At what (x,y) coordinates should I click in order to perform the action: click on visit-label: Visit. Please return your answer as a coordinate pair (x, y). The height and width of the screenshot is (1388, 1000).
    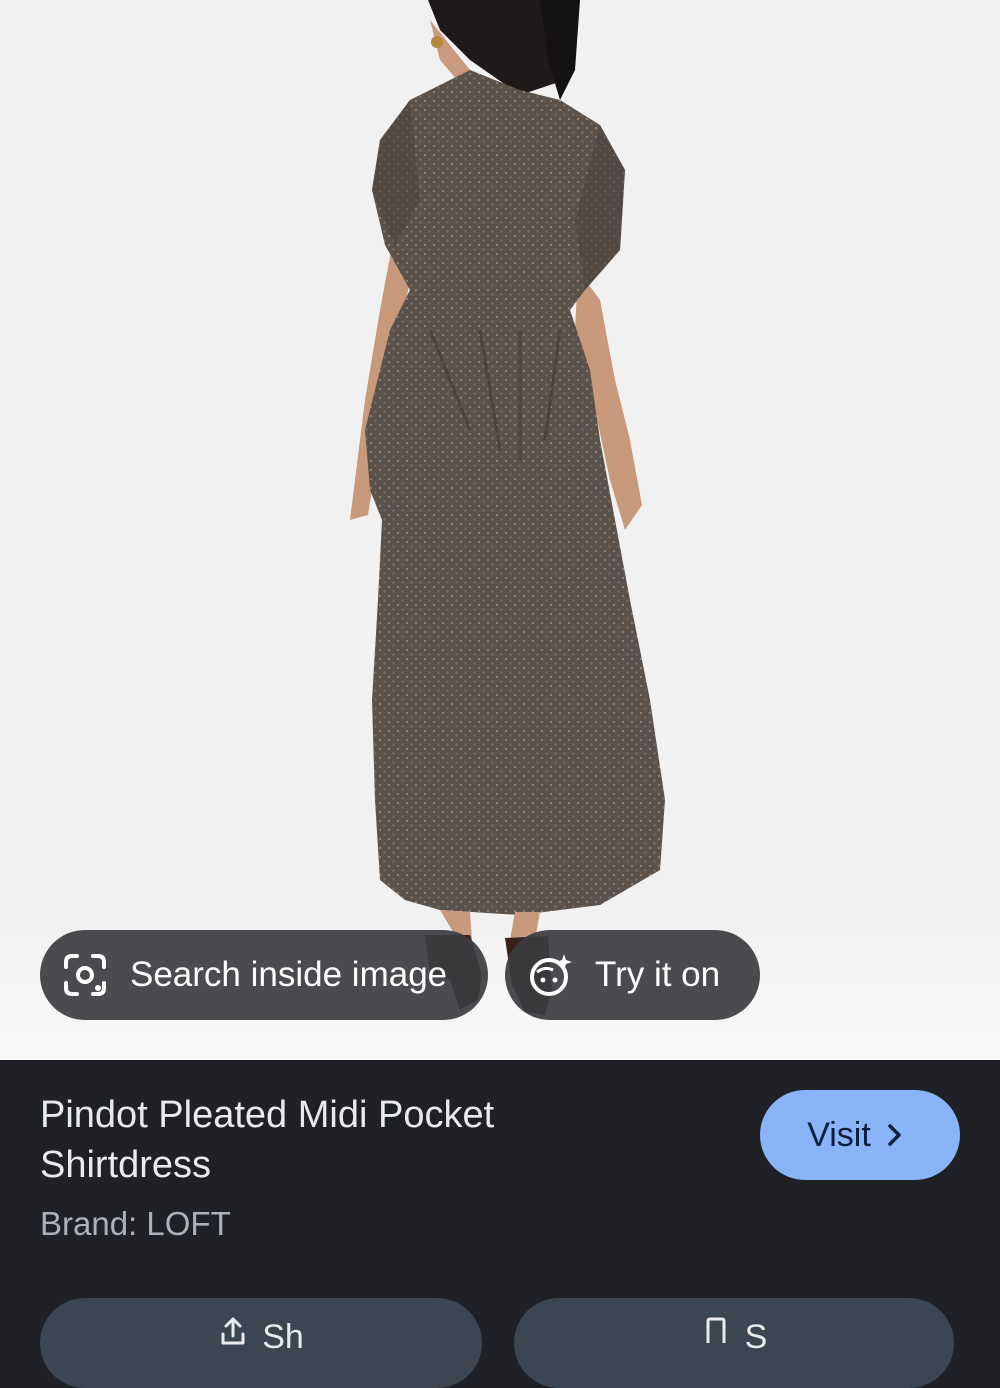
    Looking at the image, I should click on (839, 1134).